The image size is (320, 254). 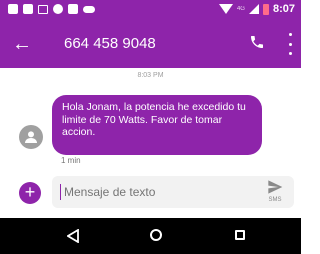 What do you see at coordinates (240, 235) in the screenshot?
I see `nav-recents-icon` at bounding box center [240, 235].